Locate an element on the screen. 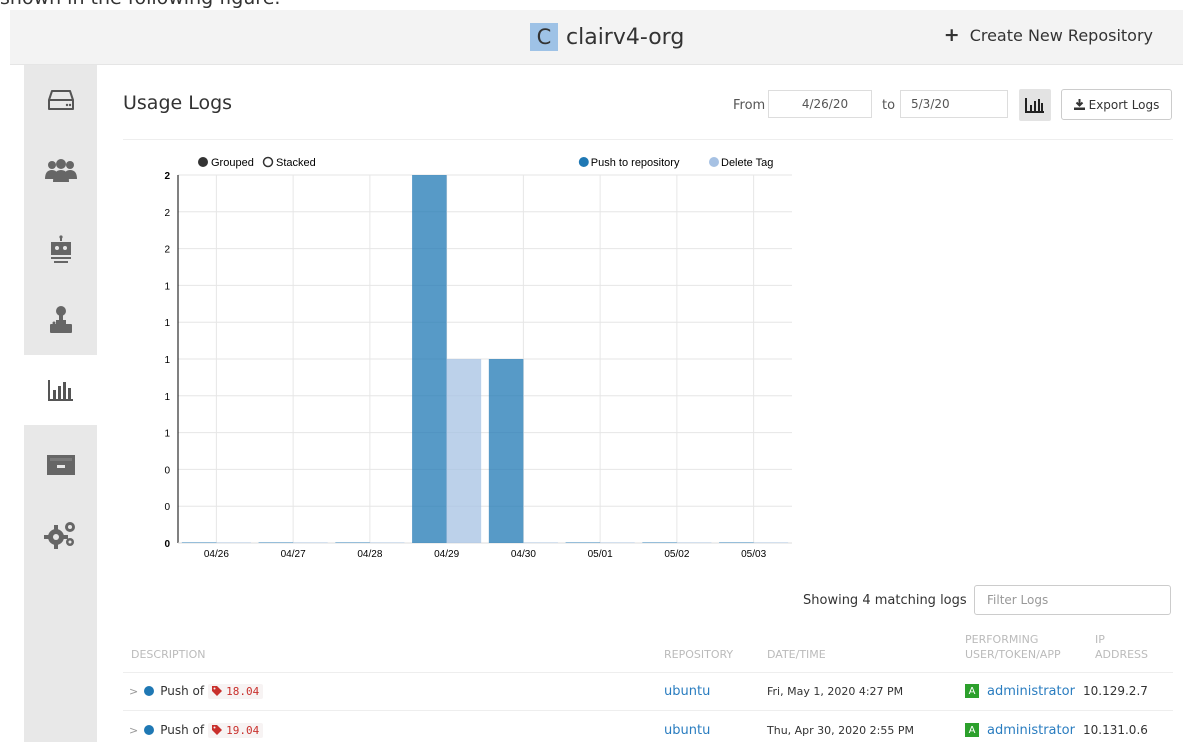 This screenshot has height=742, width=1194. chart-mode-stacked: Stacked is located at coordinates (289, 162).